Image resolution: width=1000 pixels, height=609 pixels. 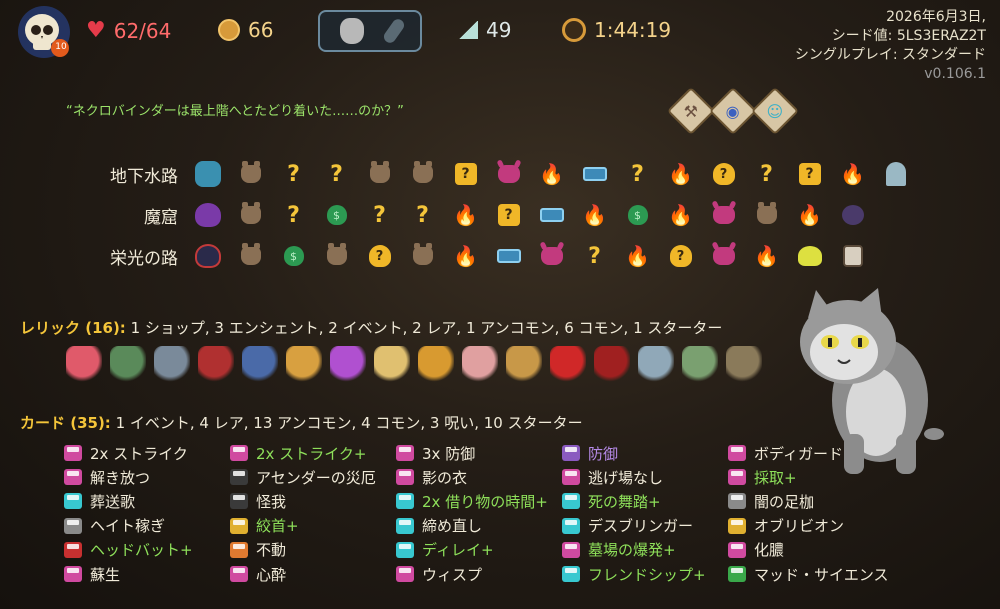 I want to click on card-entry: マッド・サイエンス, so click(x=808, y=574).